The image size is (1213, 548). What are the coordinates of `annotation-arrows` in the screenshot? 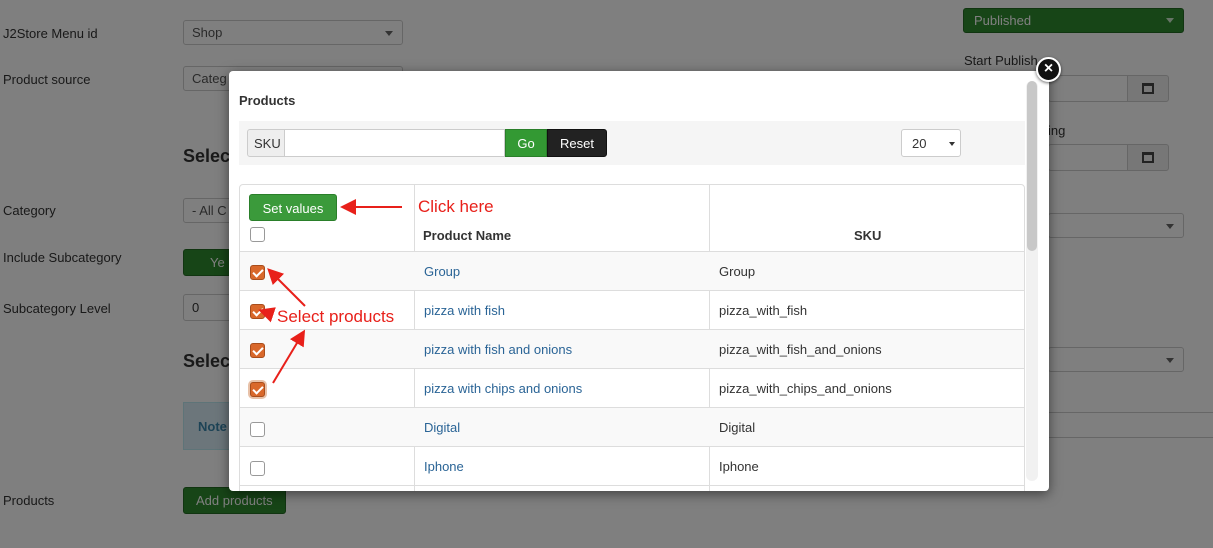 It's located at (330, 291).